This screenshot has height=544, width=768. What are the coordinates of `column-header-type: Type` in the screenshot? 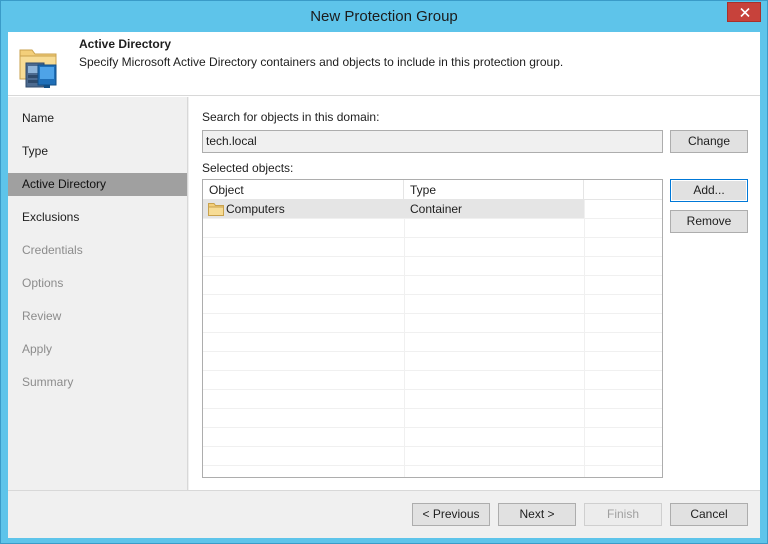 It's located at (494, 190).